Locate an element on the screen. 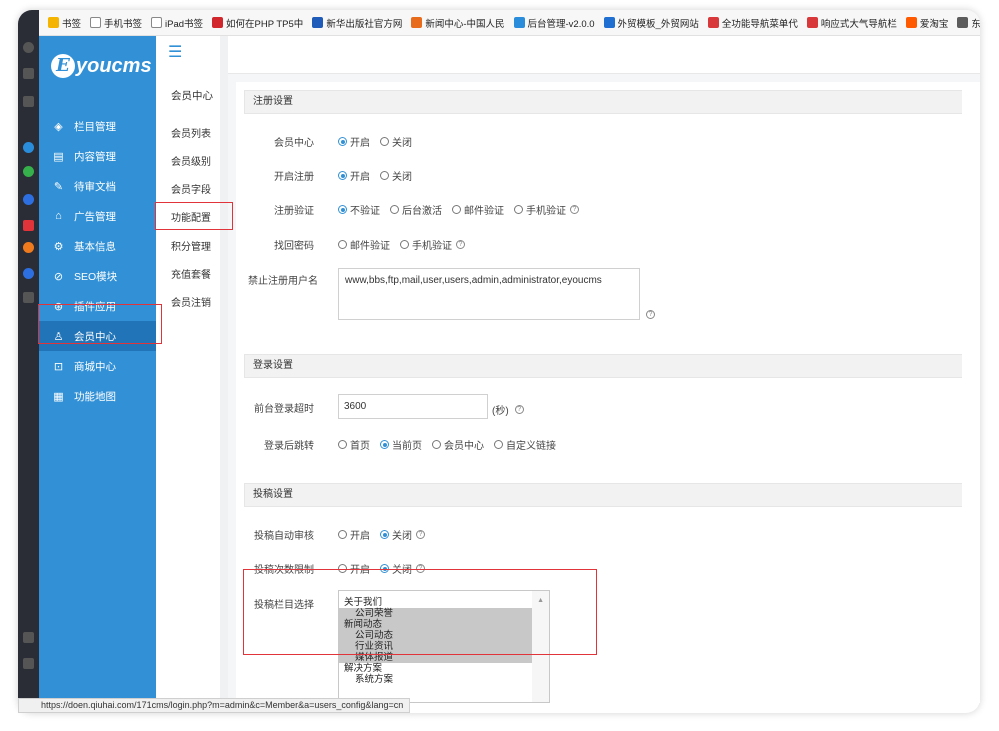 Image resolution: width=999 pixels, height=731 pixels. radio-label: 自定义链接 is located at coordinates (531, 446).